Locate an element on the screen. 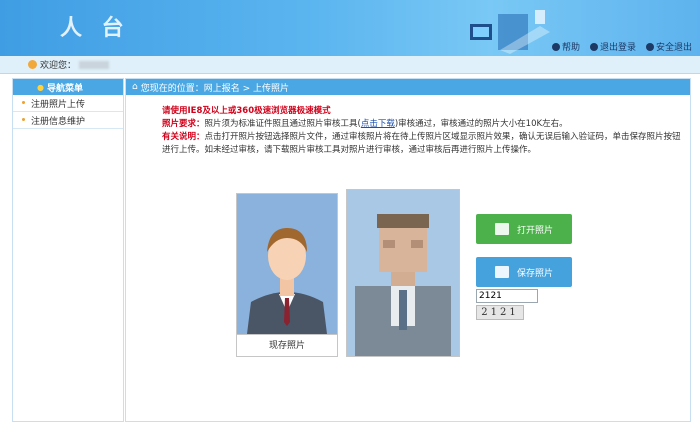 Image resolution: width=700 pixels, height=422 pixels. existing-photo-caption: 现存照片 is located at coordinates (287, 345).